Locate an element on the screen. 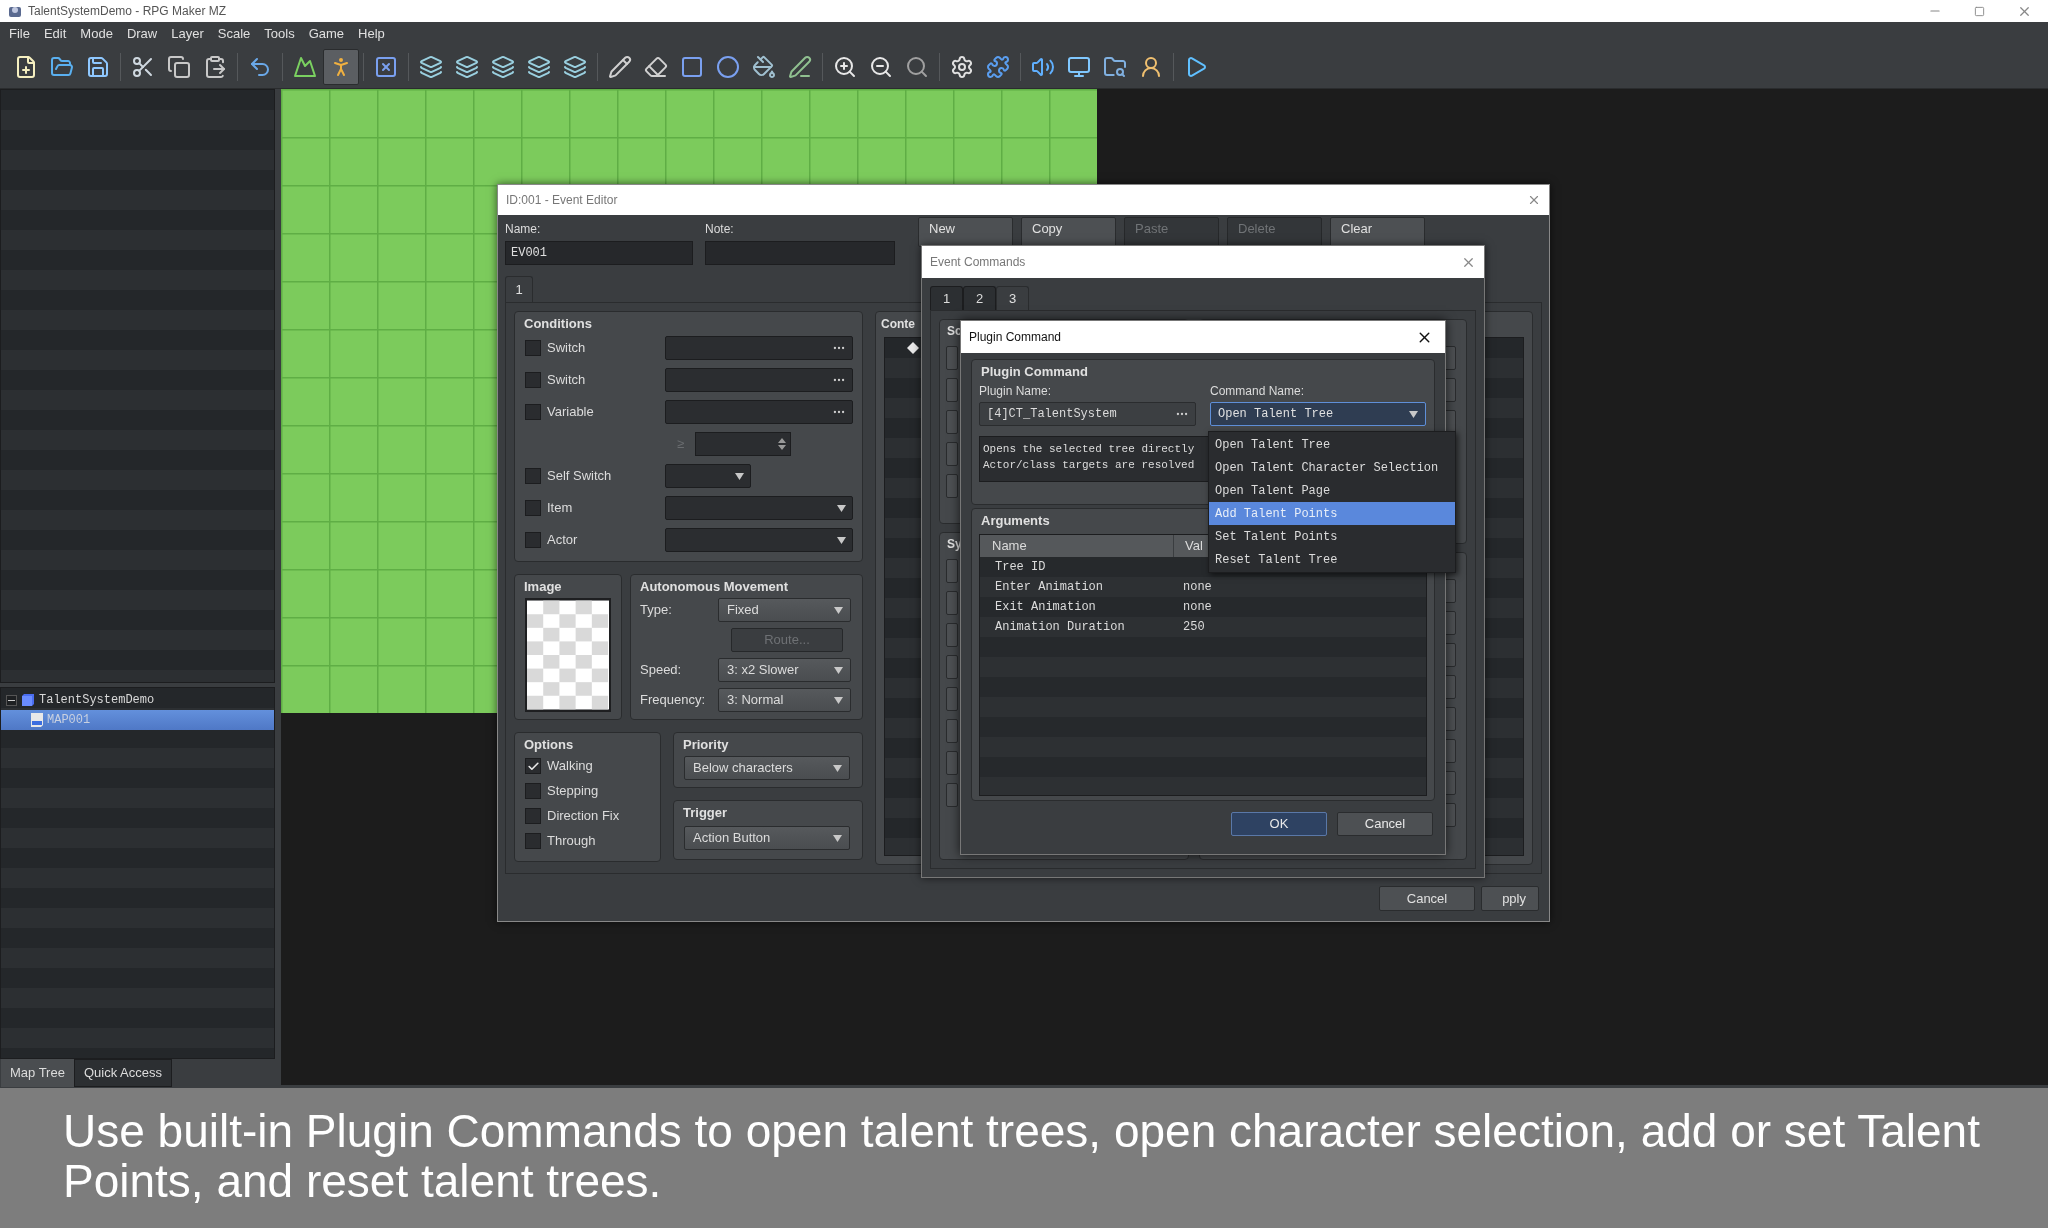  settings-icon is located at coordinates (962, 67).